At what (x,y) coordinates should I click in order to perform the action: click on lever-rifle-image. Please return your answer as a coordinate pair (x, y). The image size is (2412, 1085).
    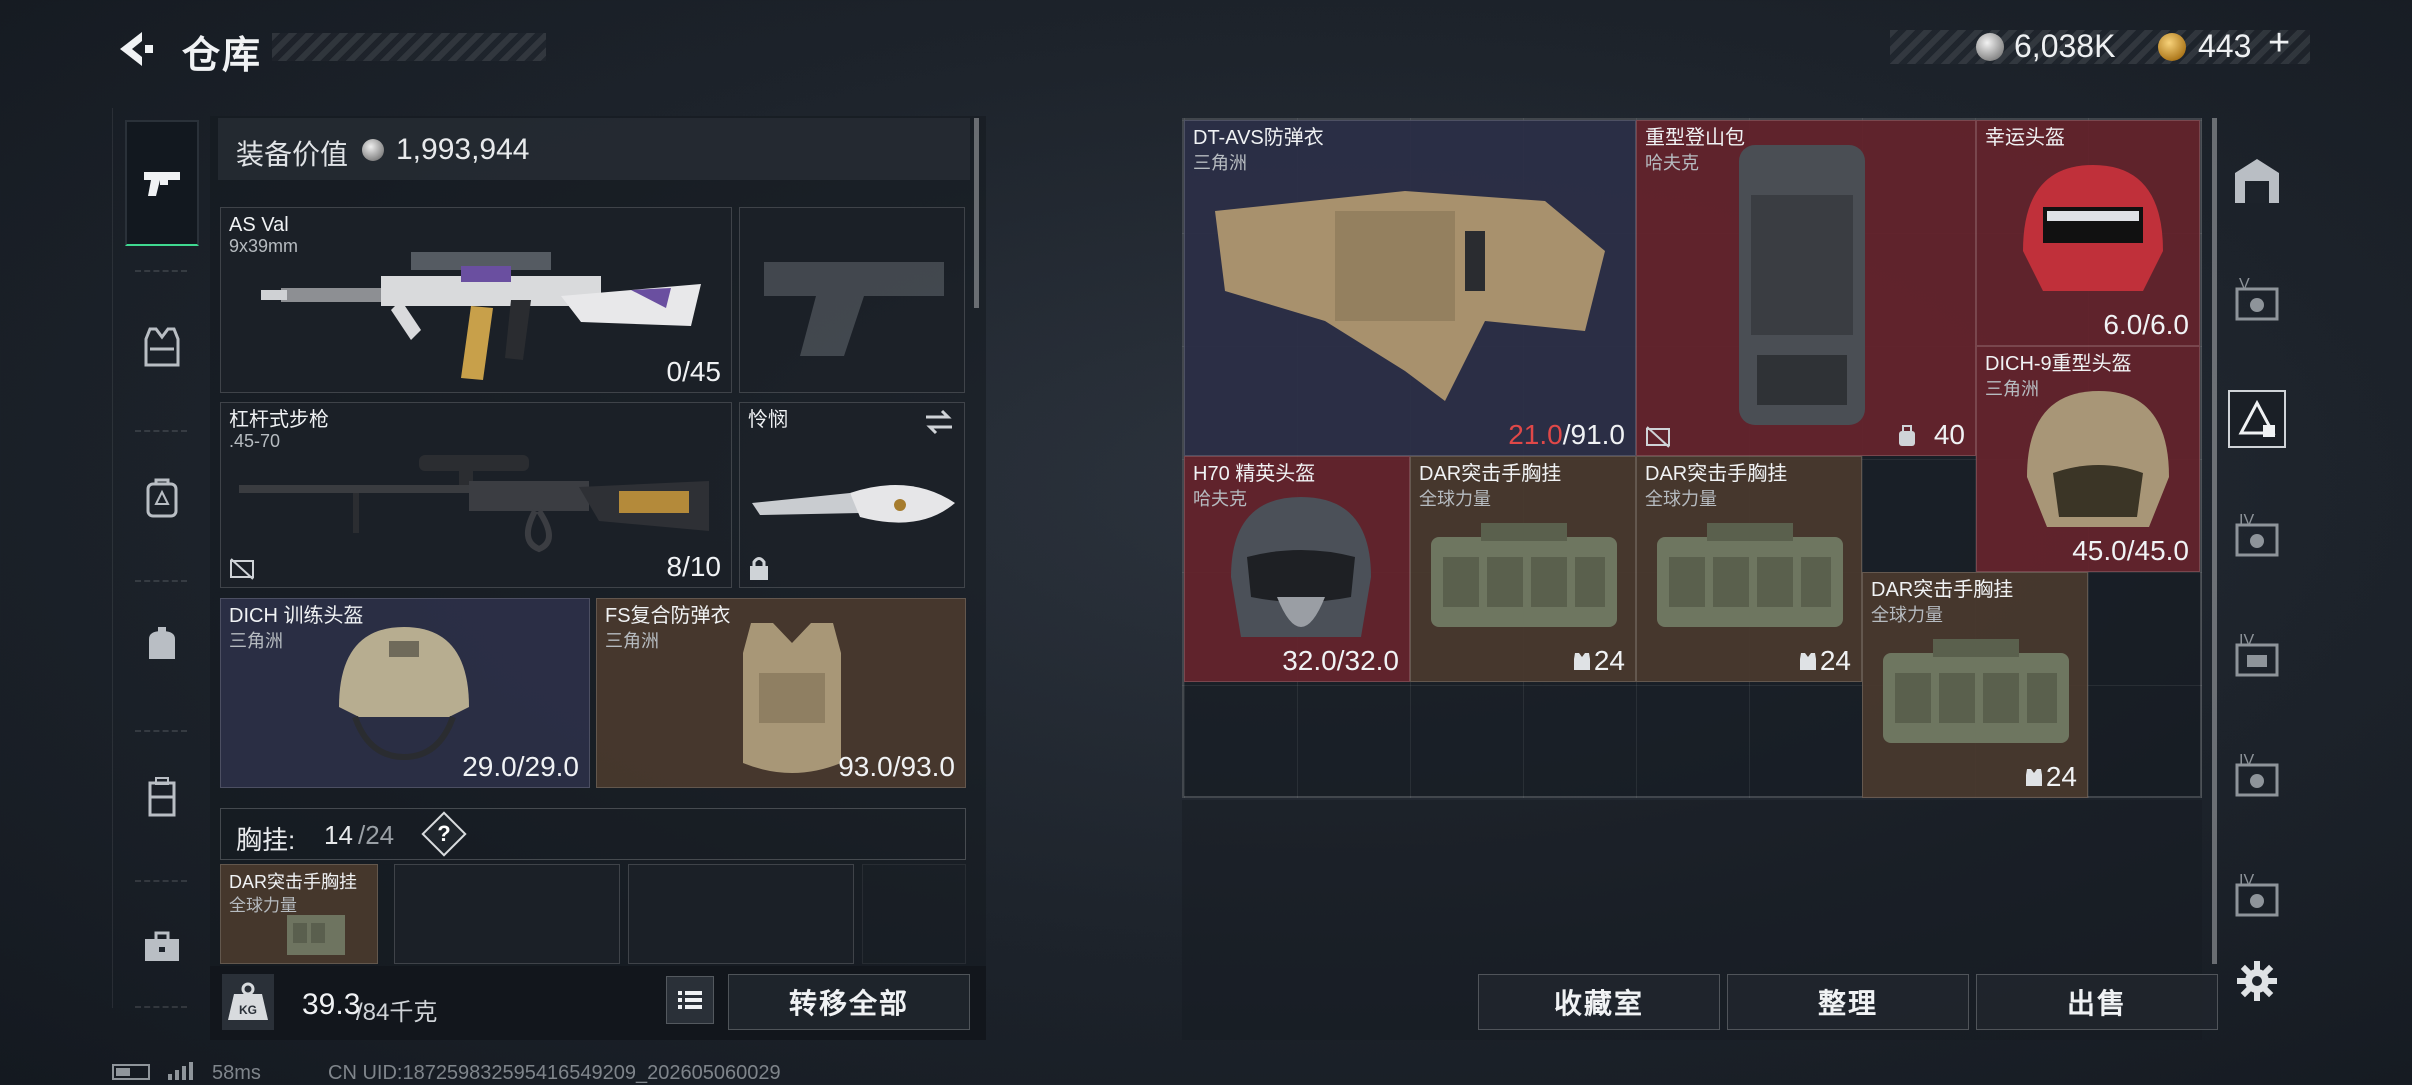
    Looking at the image, I should click on (485, 501).